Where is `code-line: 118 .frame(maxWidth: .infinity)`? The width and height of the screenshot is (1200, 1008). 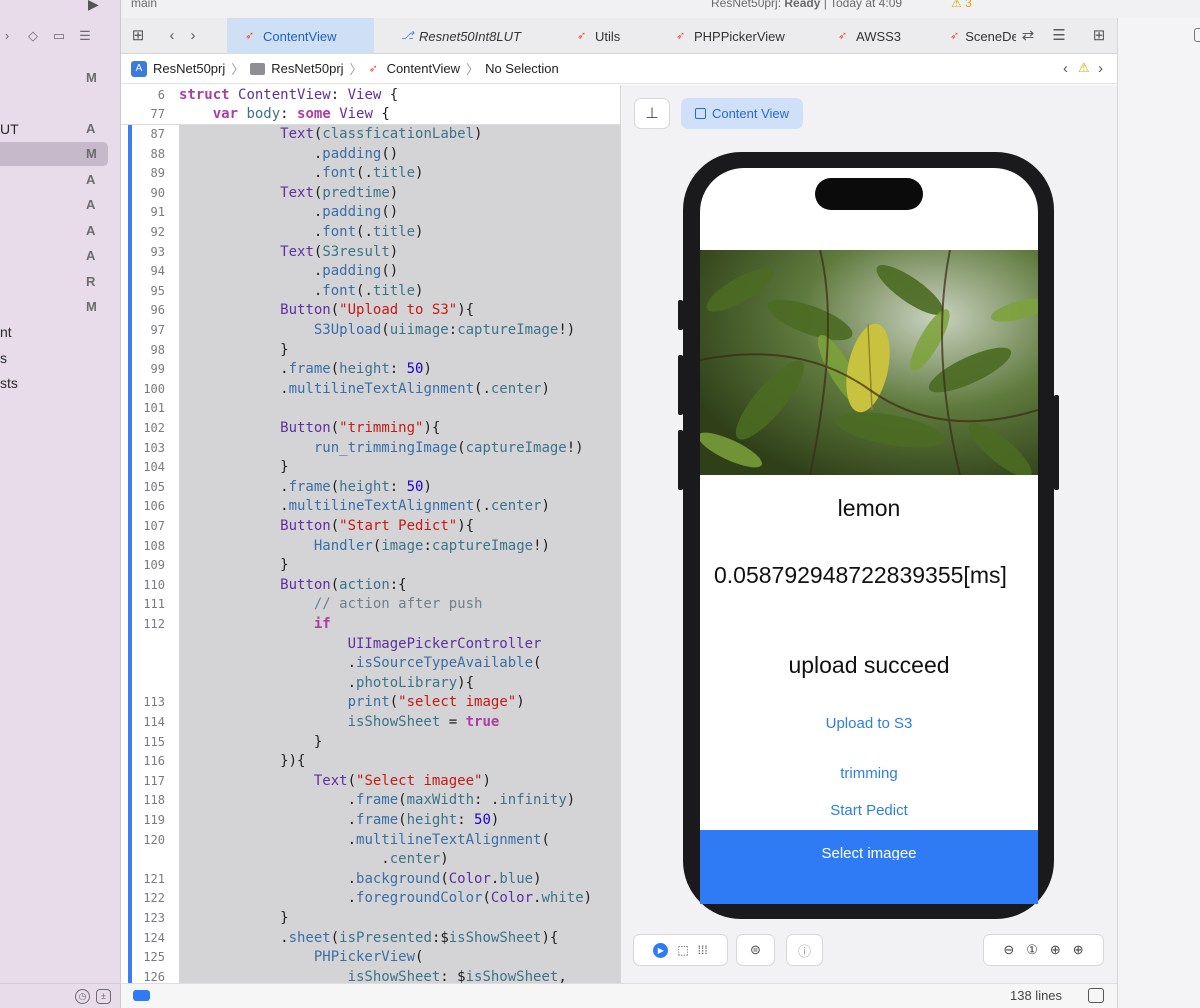 code-line: 118 .frame(maxWidth: .infinity) is located at coordinates (370, 801).